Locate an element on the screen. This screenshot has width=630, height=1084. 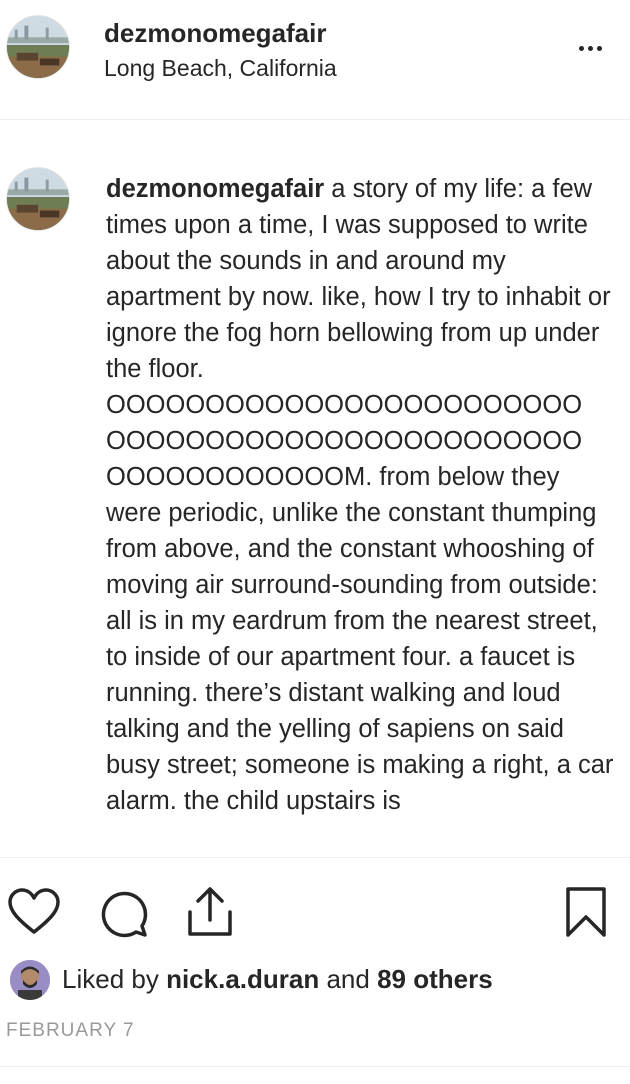
post-header: dezmonomegafair Long Beach, California is located at coordinates (315, 60).